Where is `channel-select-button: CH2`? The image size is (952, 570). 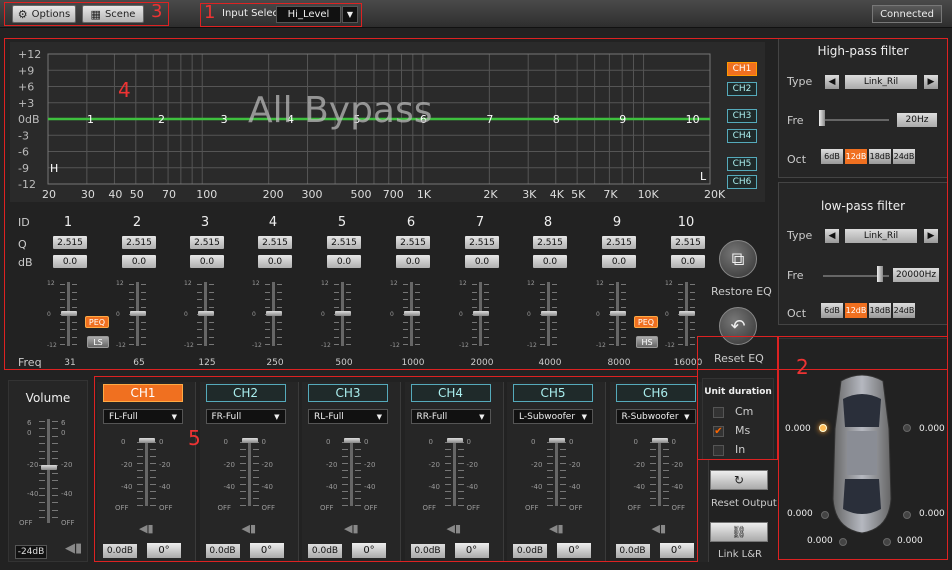 channel-select-button: CH2 is located at coordinates (245, 393).